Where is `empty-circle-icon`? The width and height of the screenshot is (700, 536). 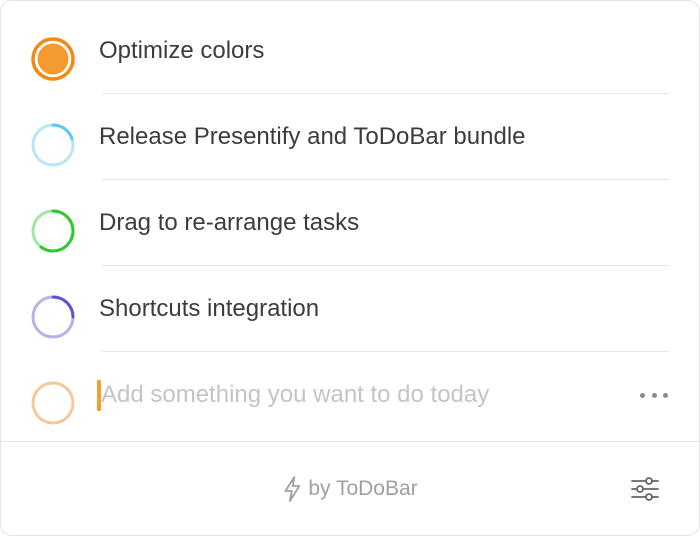 empty-circle-icon is located at coordinates (53, 403).